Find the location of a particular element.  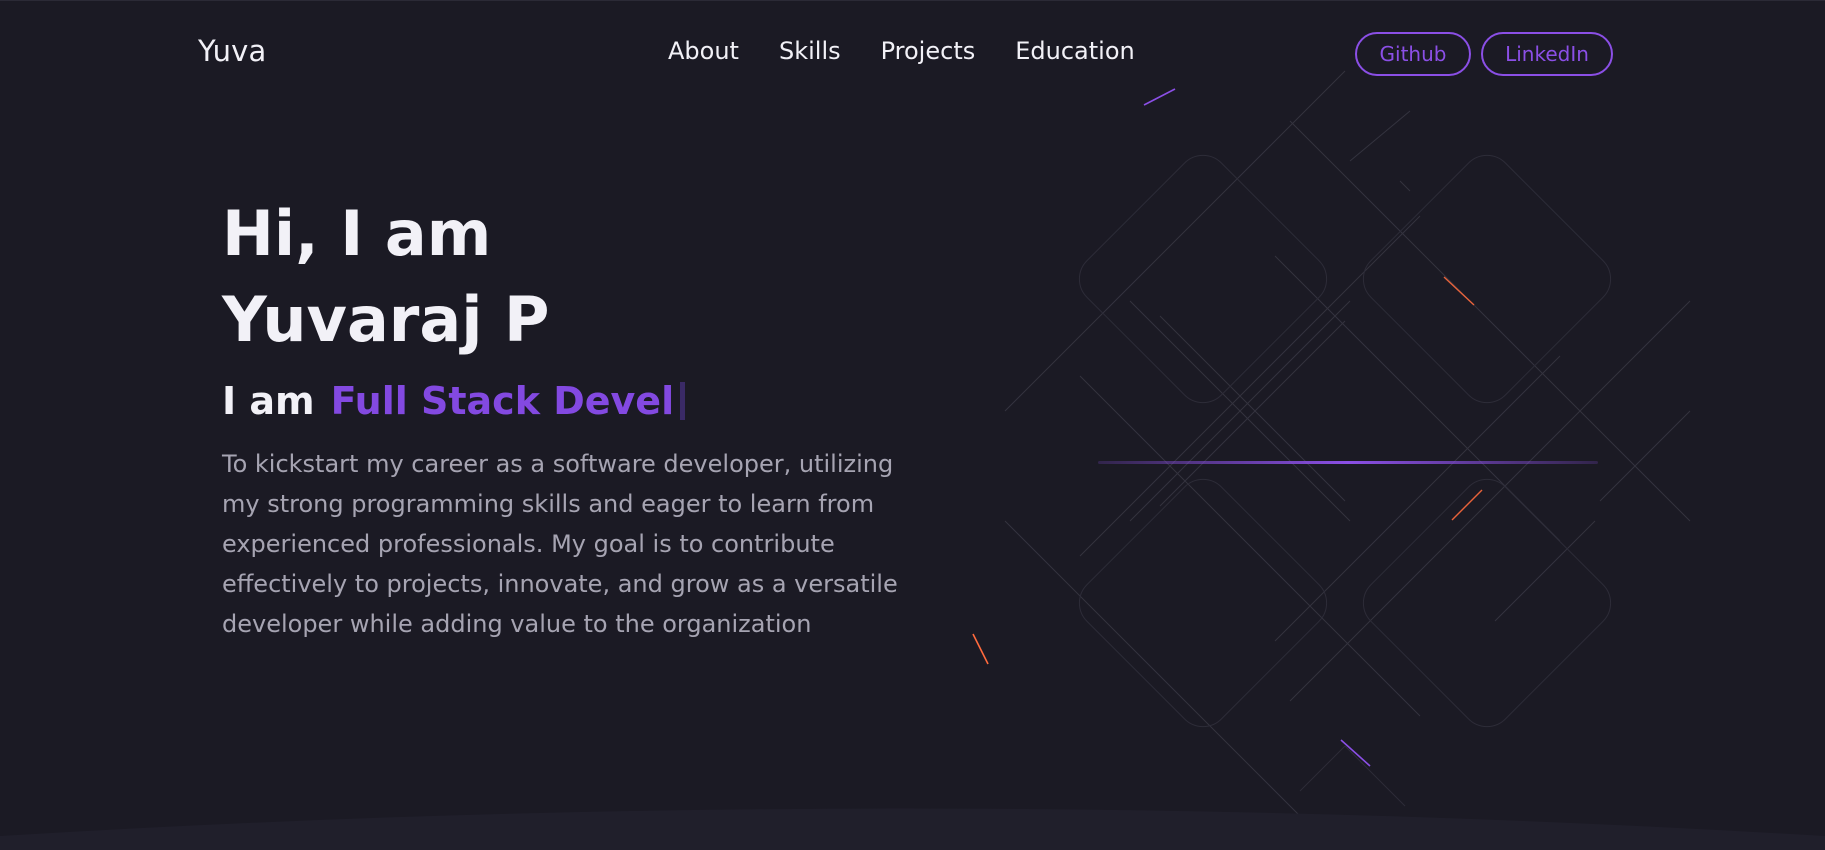

linkedin-button: LinkedIn is located at coordinates (1547, 54).